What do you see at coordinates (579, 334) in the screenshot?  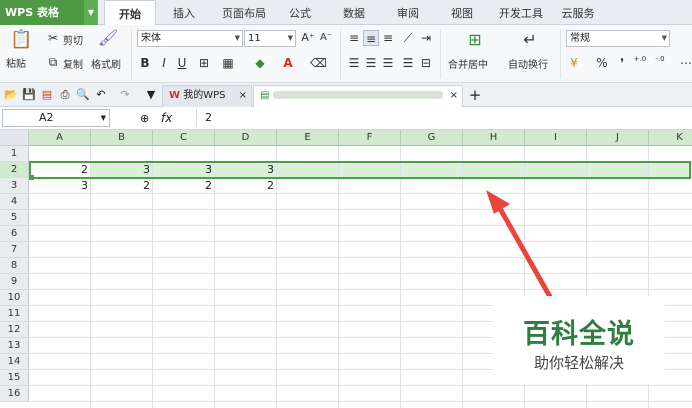 I see `watermark-title: 百科全说` at bounding box center [579, 334].